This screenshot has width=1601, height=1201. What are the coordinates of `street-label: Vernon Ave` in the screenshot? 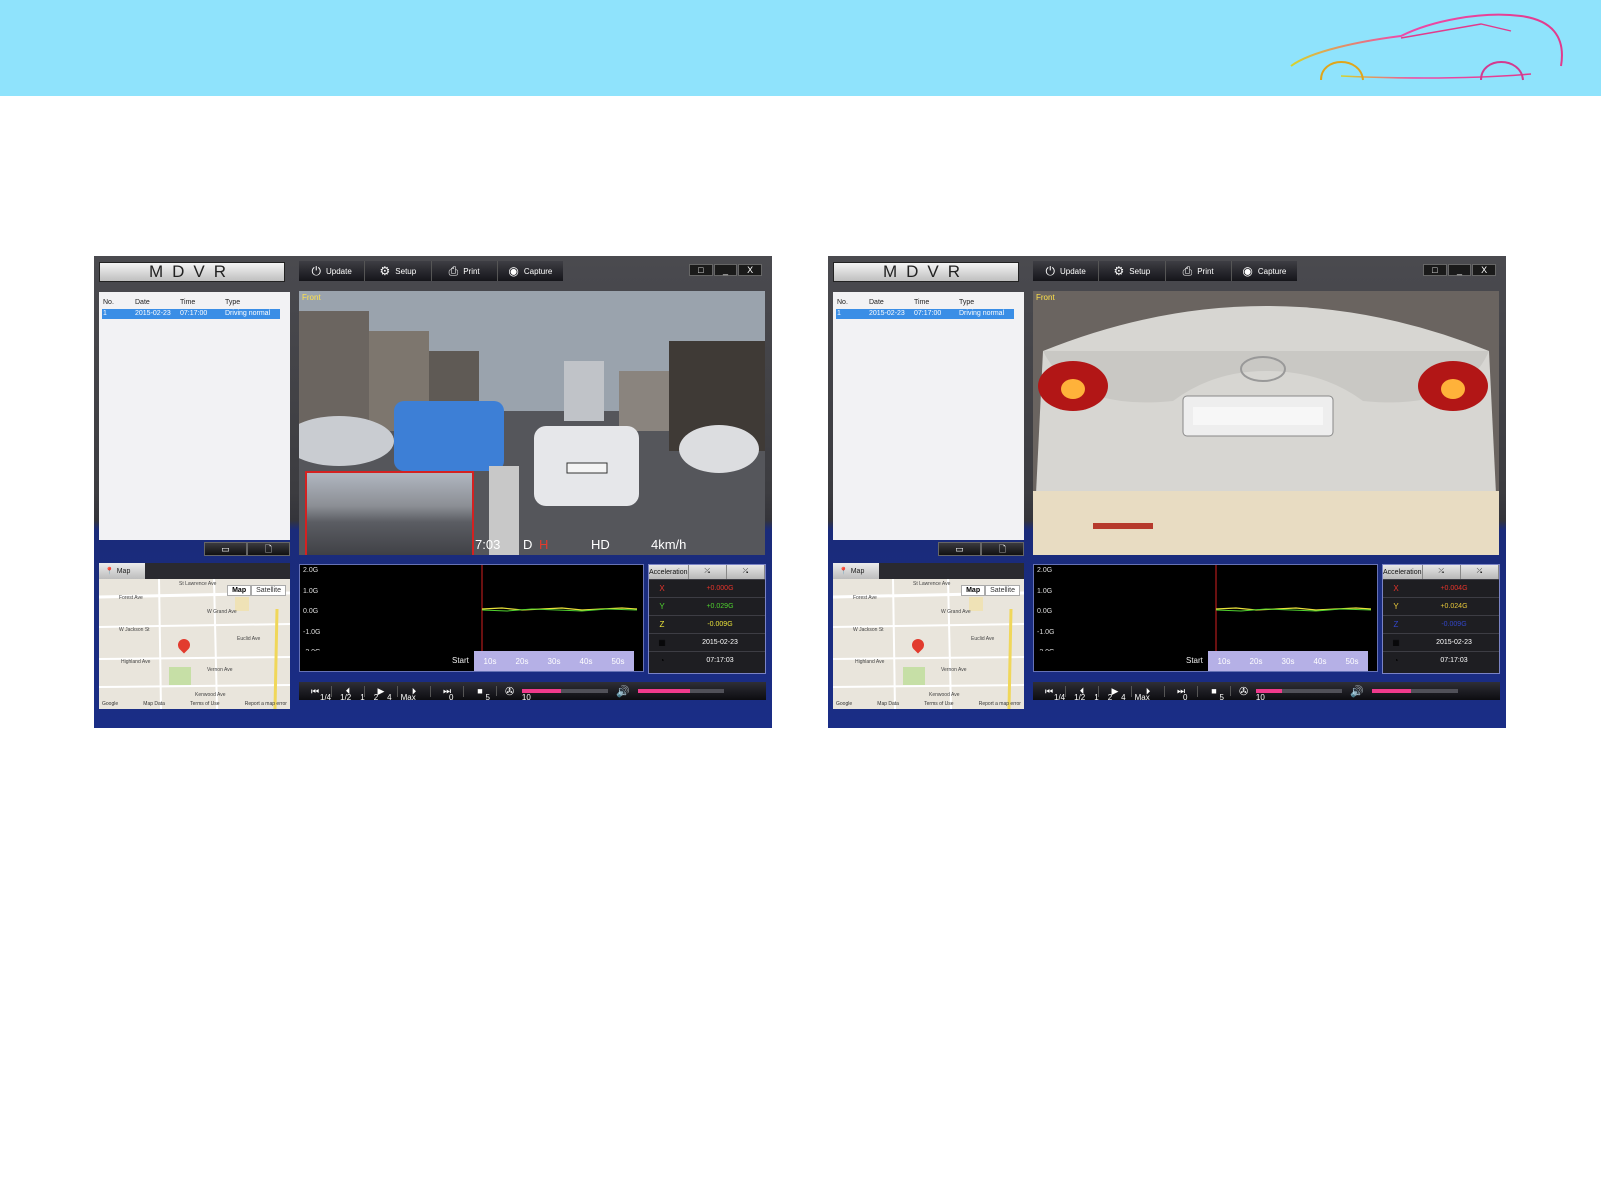 It's located at (220, 670).